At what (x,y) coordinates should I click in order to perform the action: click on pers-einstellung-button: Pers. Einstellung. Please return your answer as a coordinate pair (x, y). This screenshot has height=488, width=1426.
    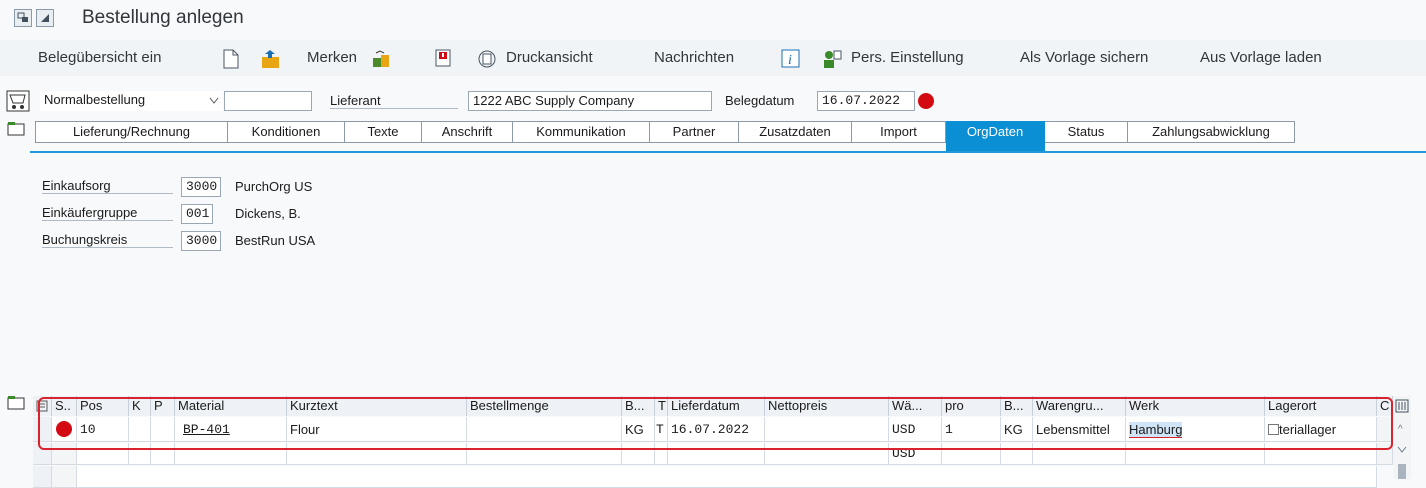
    Looking at the image, I should click on (907, 57).